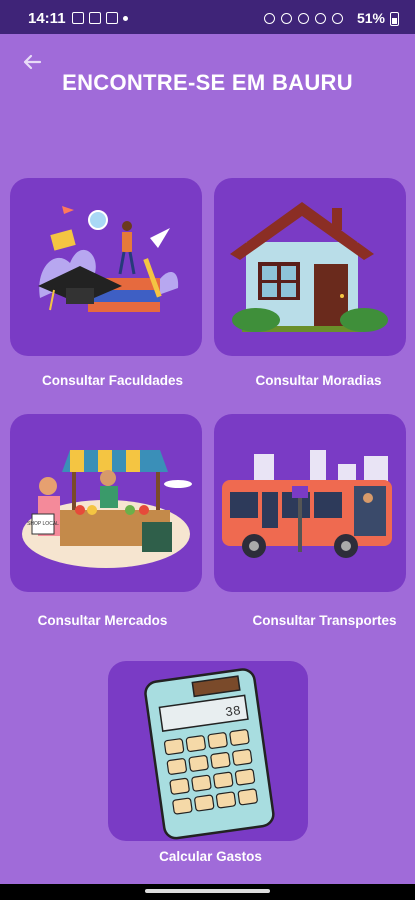  I want to click on mute-icon, so click(303, 18).